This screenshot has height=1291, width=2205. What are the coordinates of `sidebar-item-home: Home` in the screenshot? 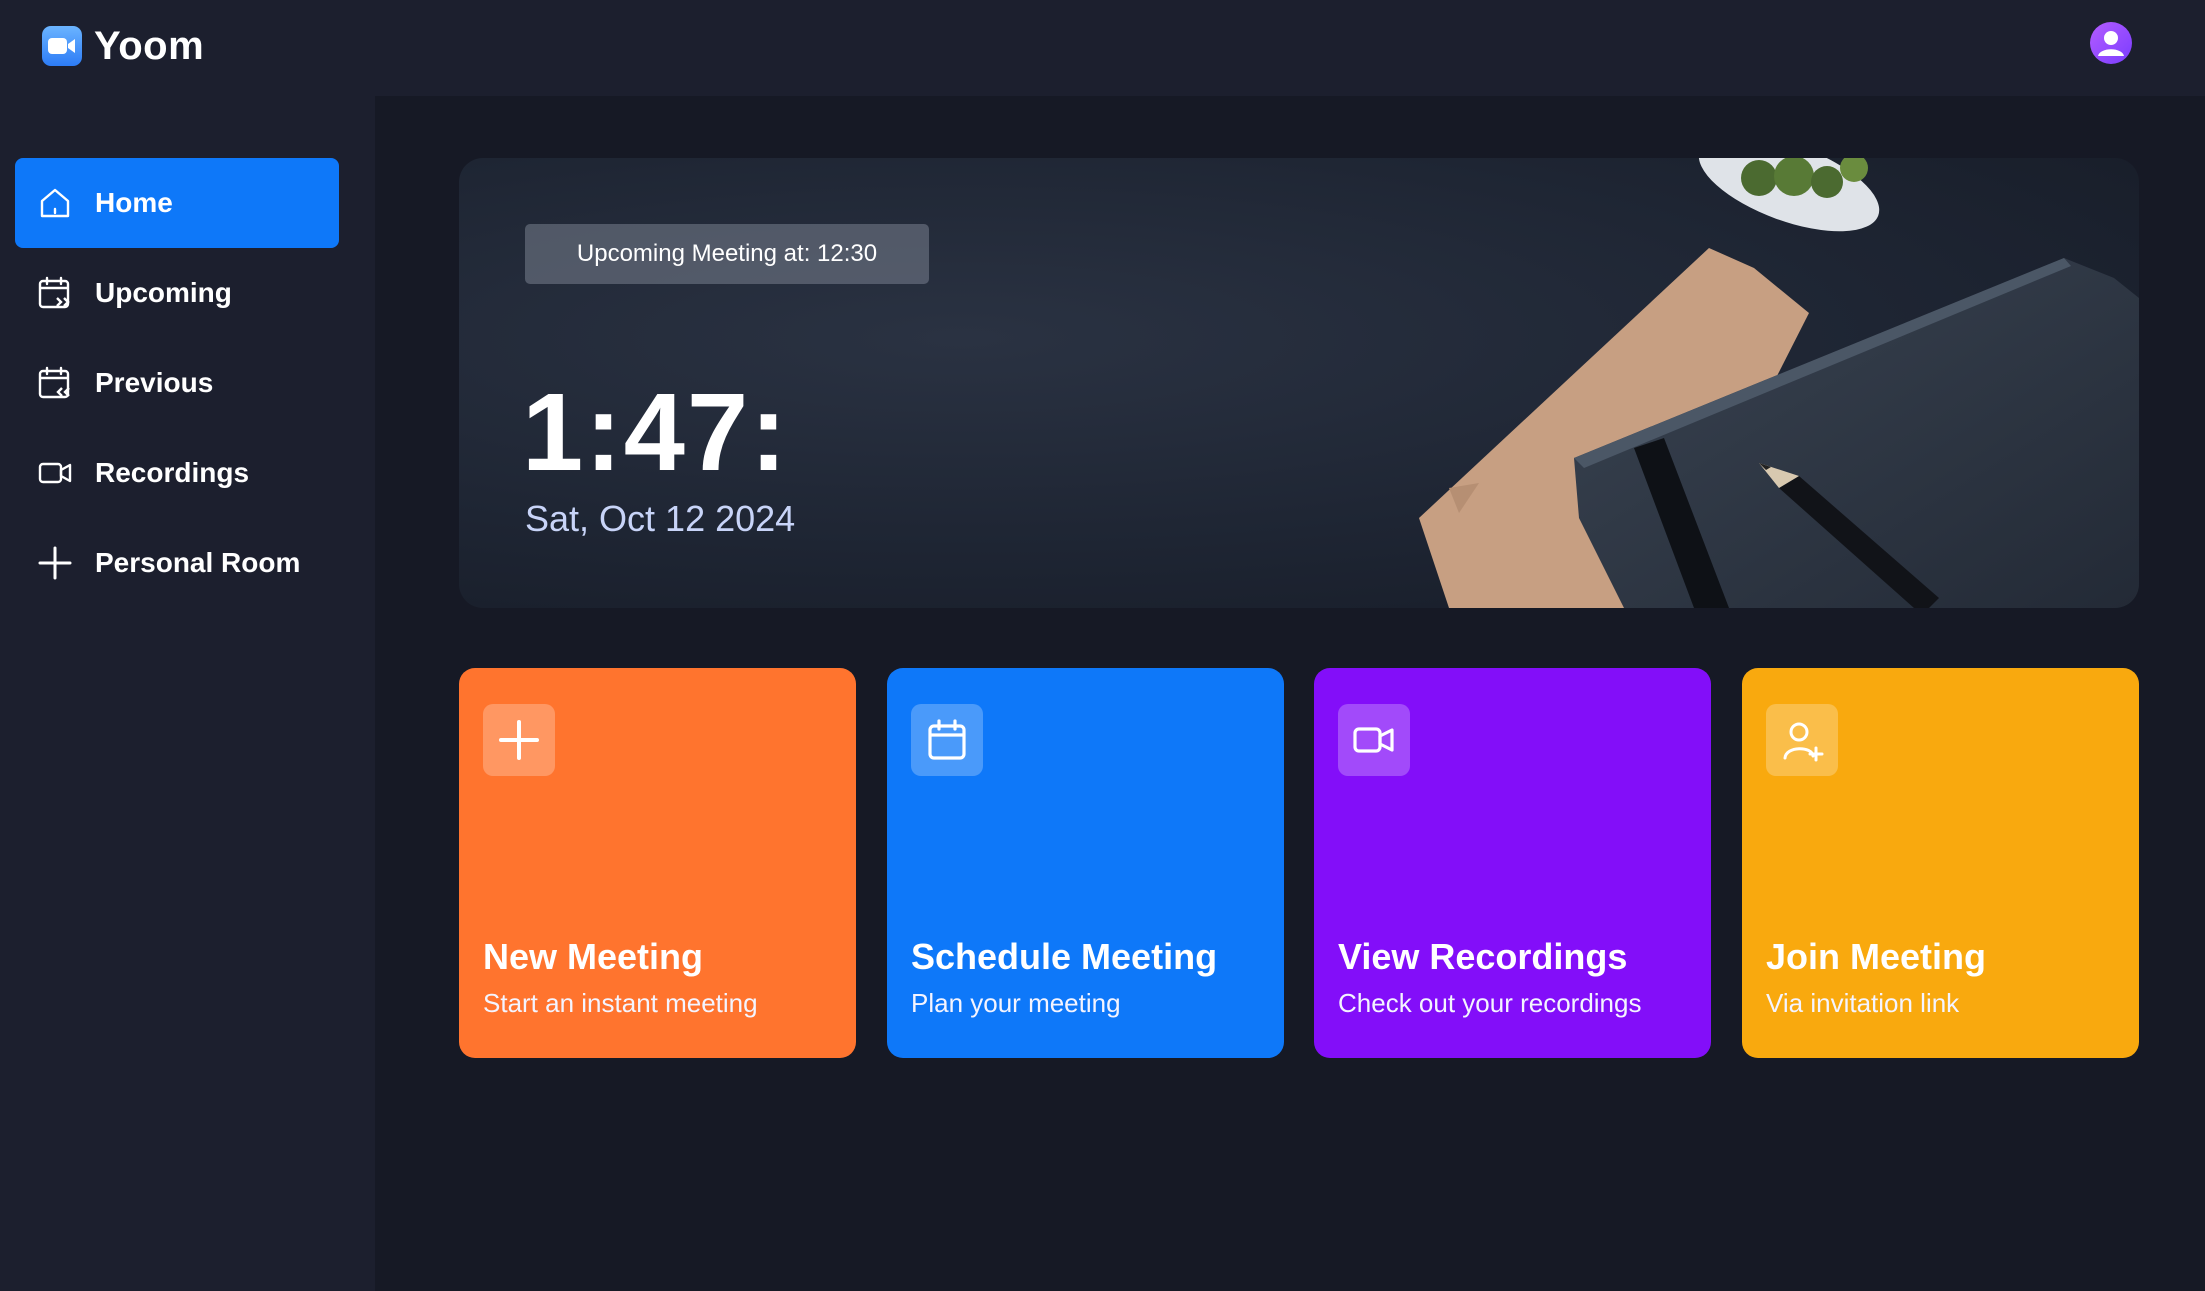 It's located at (177, 203).